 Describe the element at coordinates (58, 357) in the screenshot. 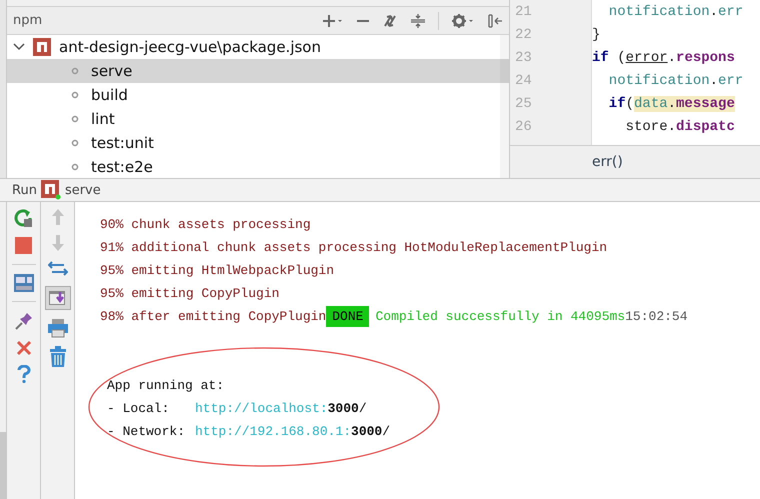

I see `trash-icon` at that location.